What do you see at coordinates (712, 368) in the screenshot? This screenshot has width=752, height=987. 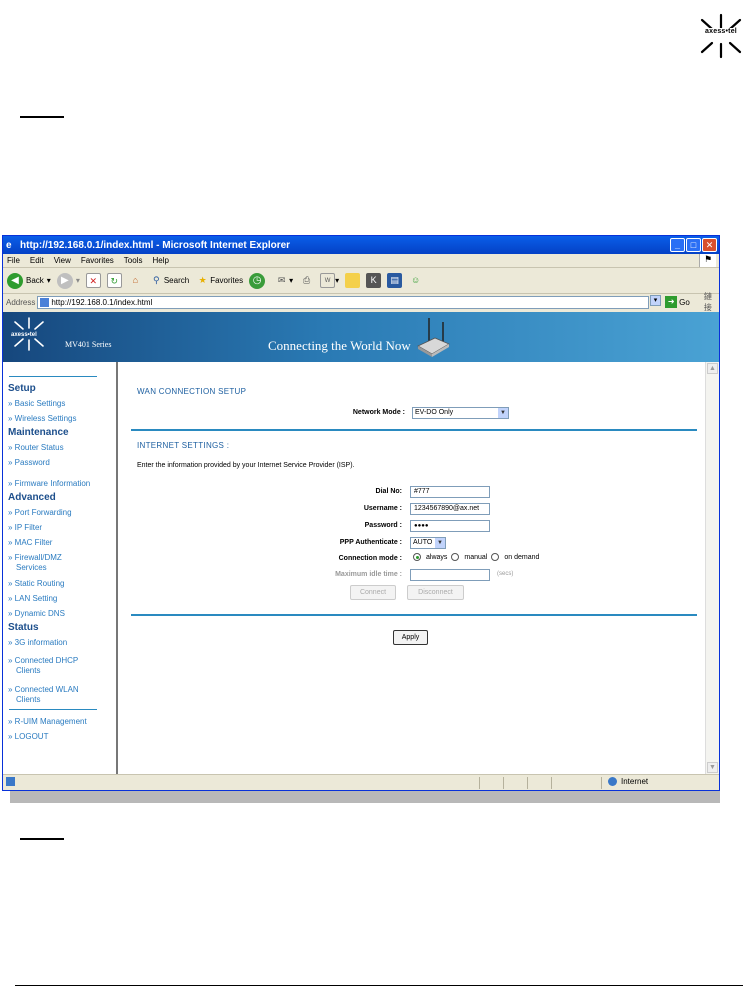 I see `scroll-up-icon: ▲` at bounding box center [712, 368].